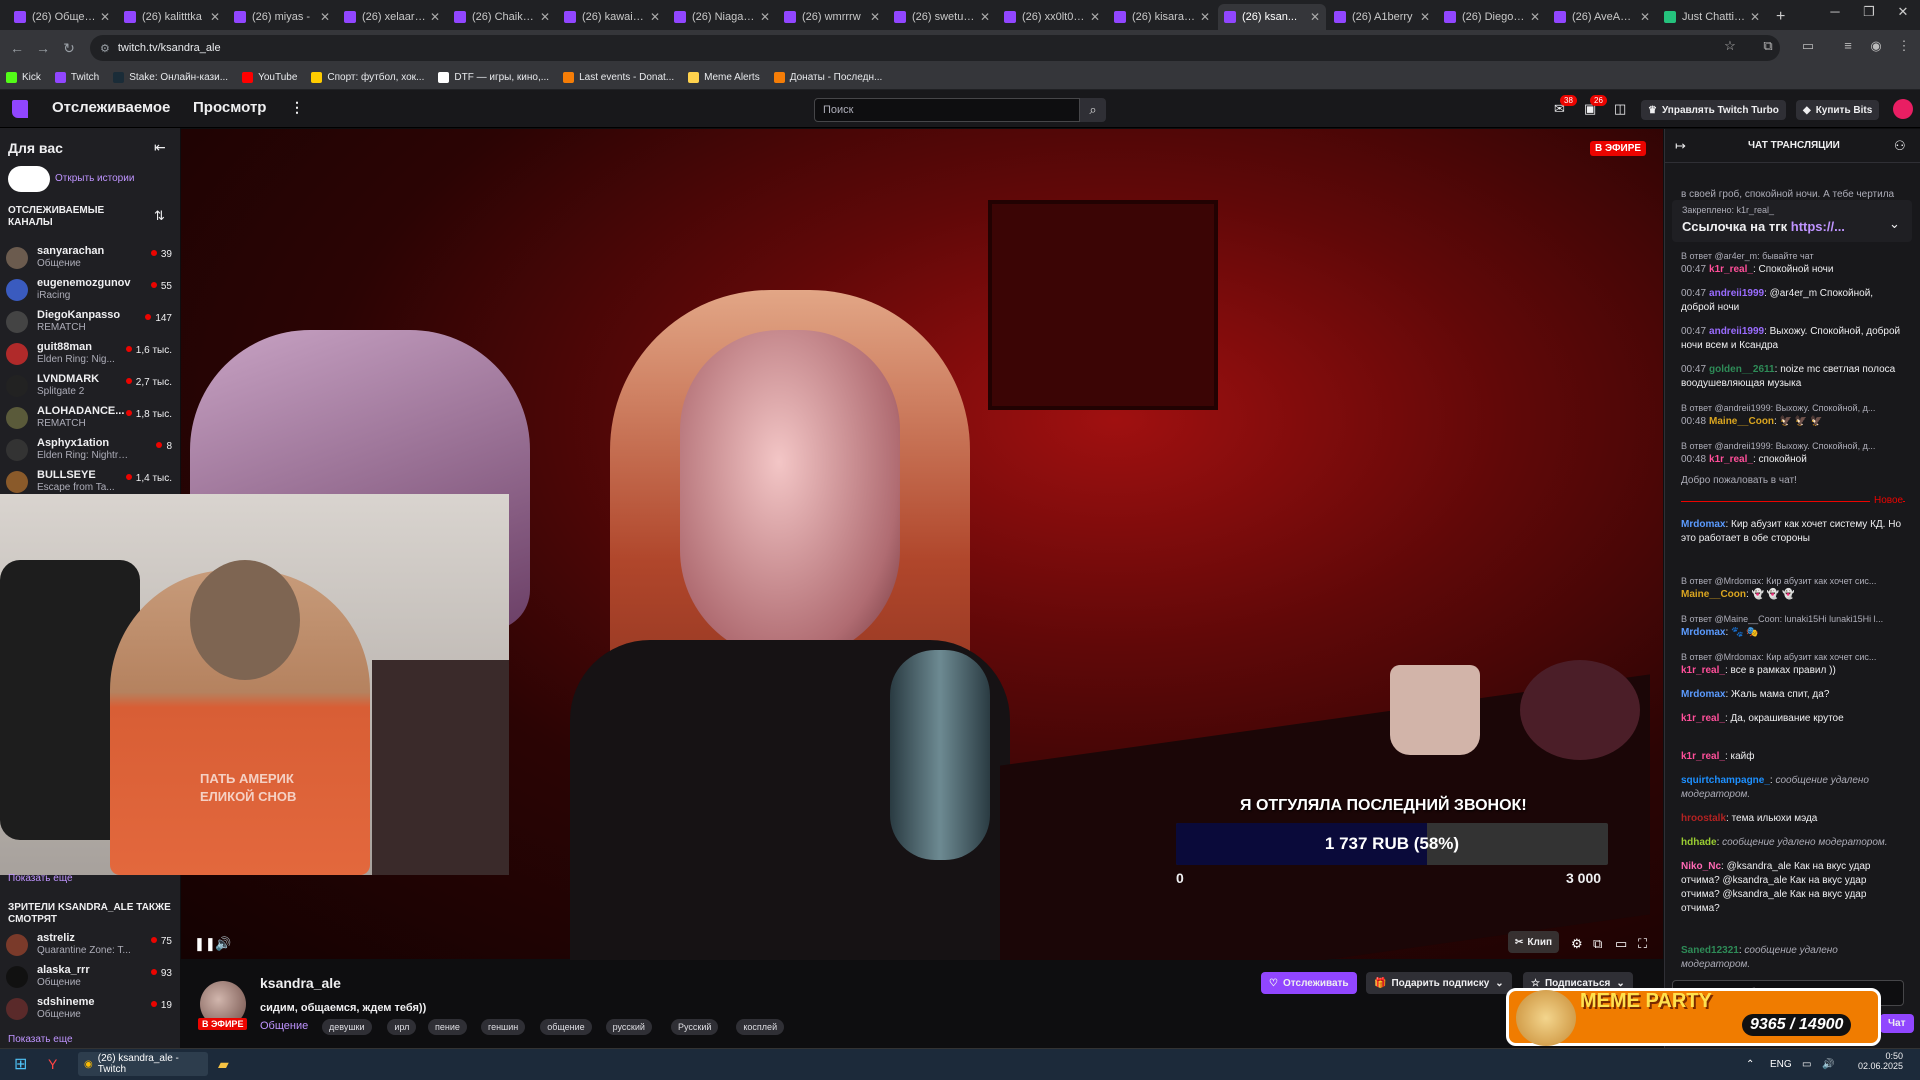 The image size is (1920, 1080). What do you see at coordinates (43, 48) in the screenshot?
I see `forward-icon: →` at bounding box center [43, 48].